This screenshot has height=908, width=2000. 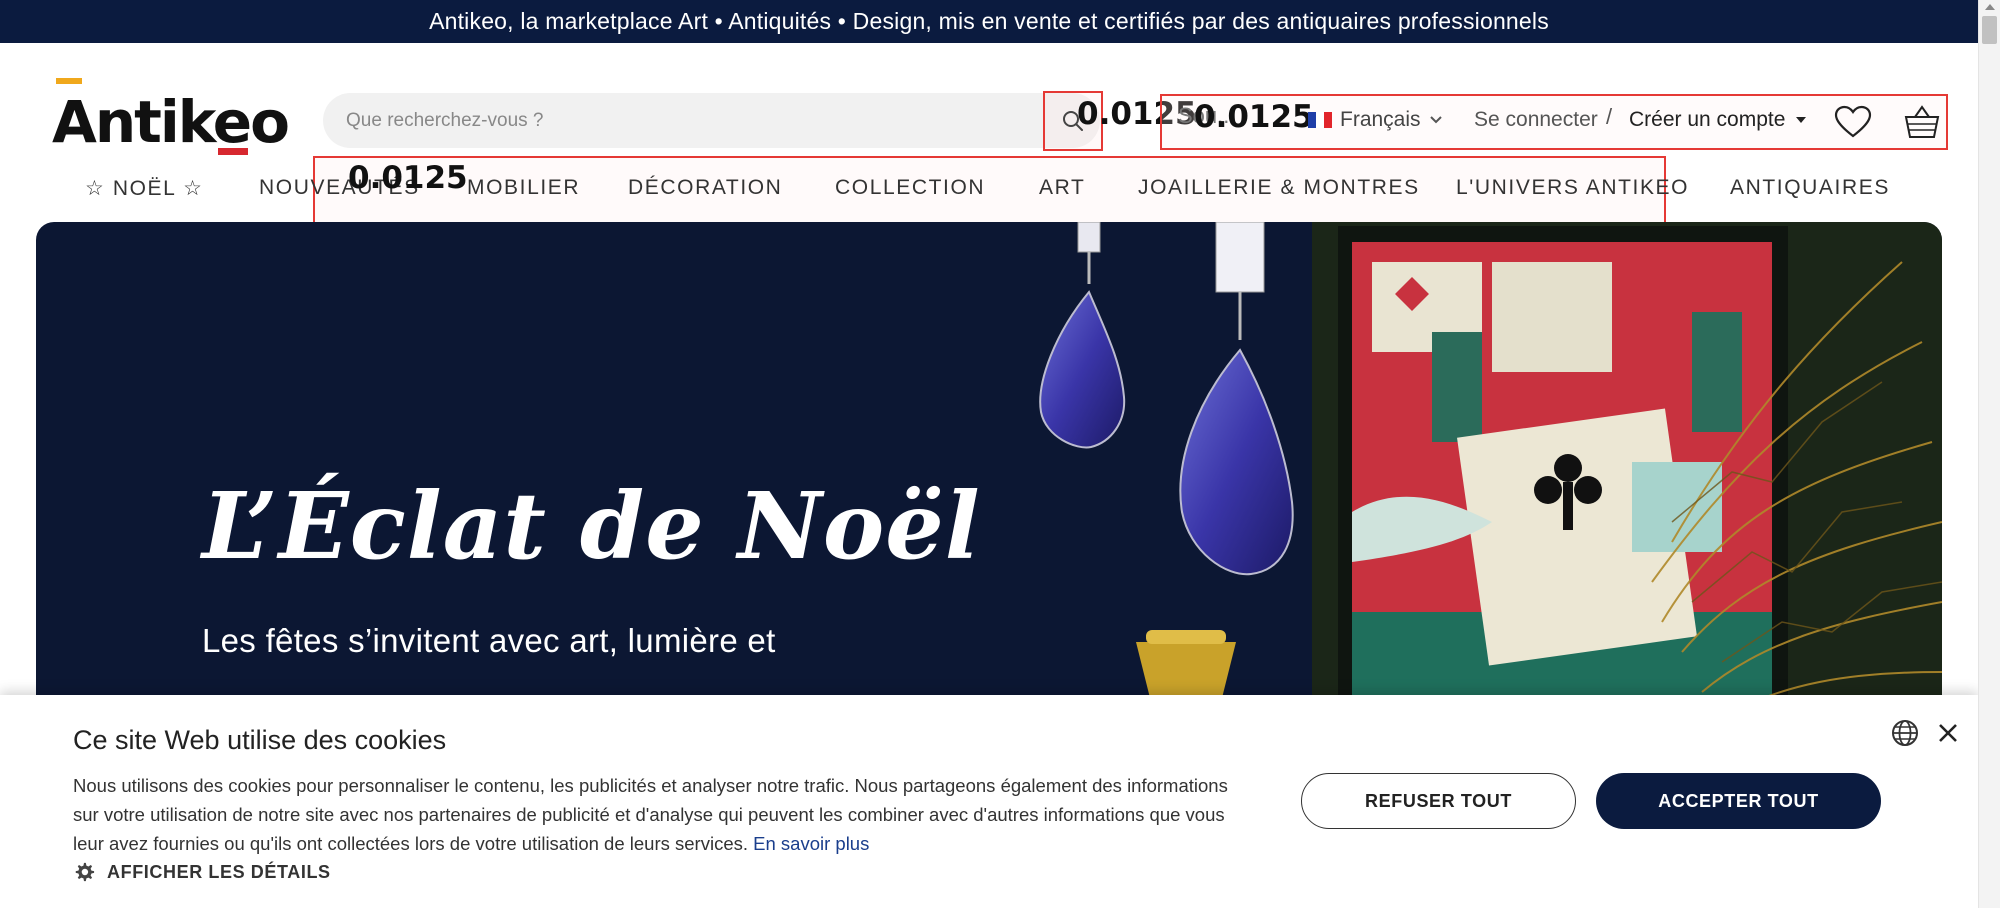 I want to click on logo-text: Antikeo, so click(x=171, y=122).